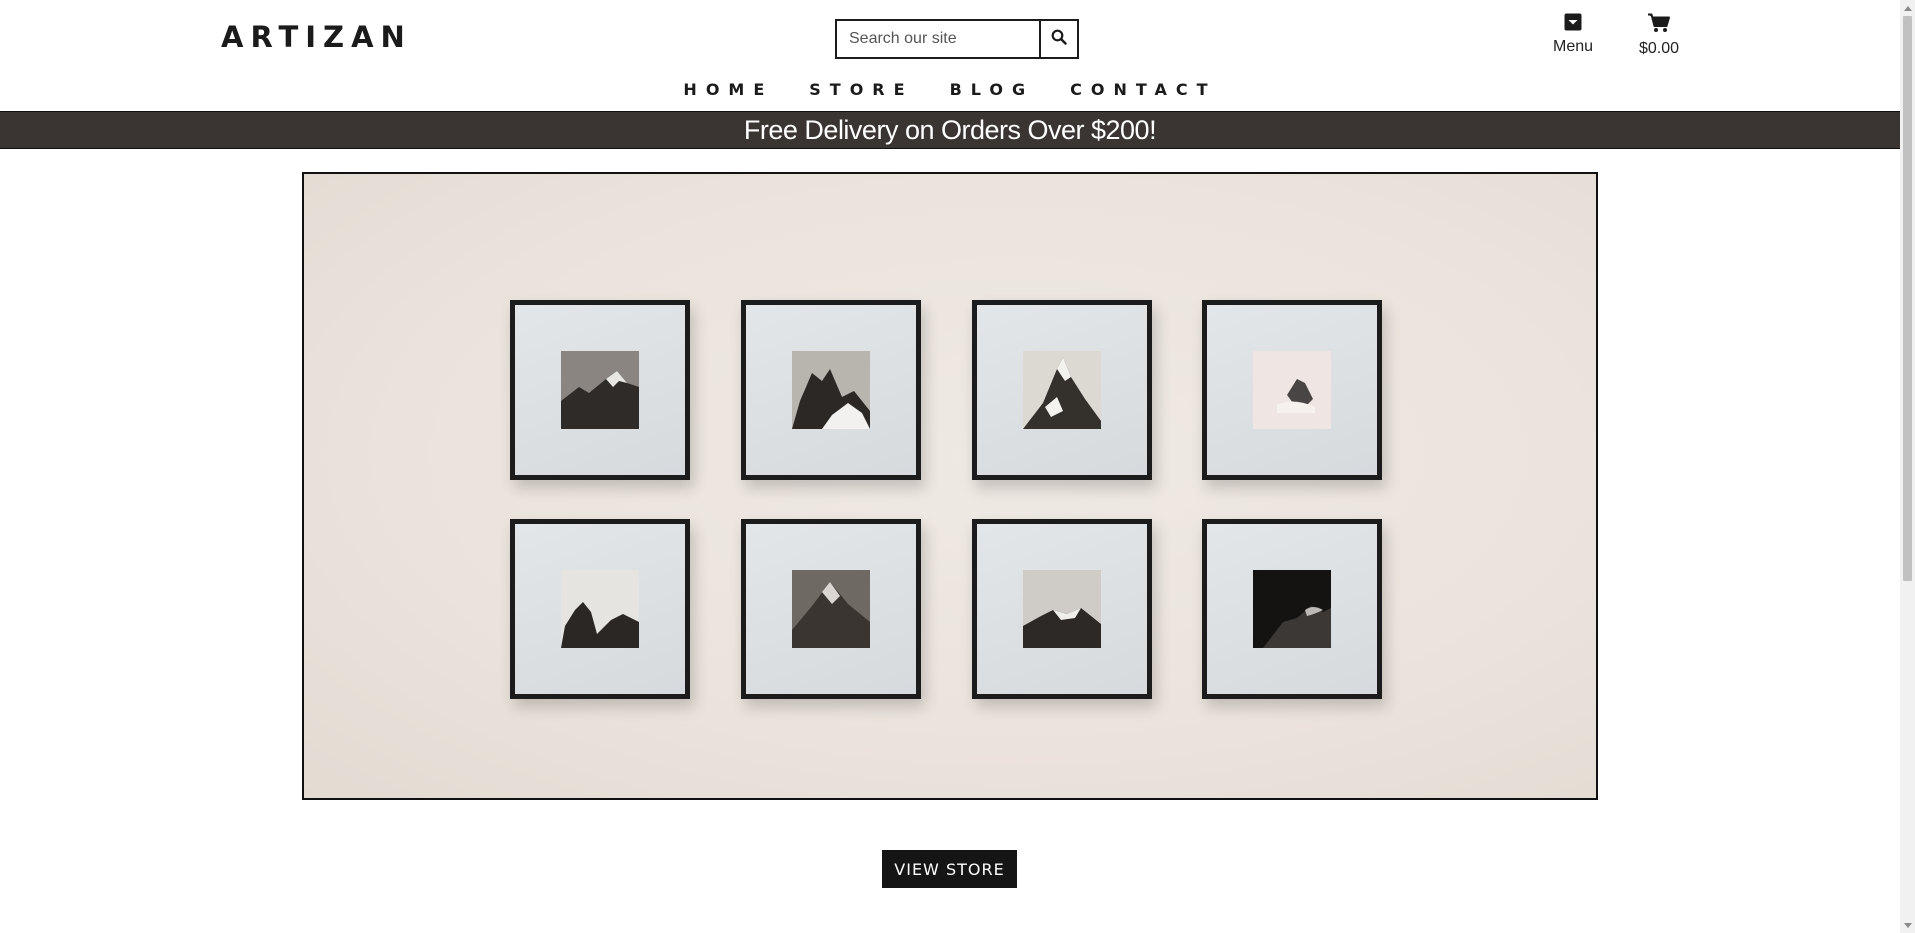 This screenshot has height=933, width=1915. What do you see at coordinates (728, 89) in the screenshot?
I see `nav-home: HOME` at bounding box center [728, 89].